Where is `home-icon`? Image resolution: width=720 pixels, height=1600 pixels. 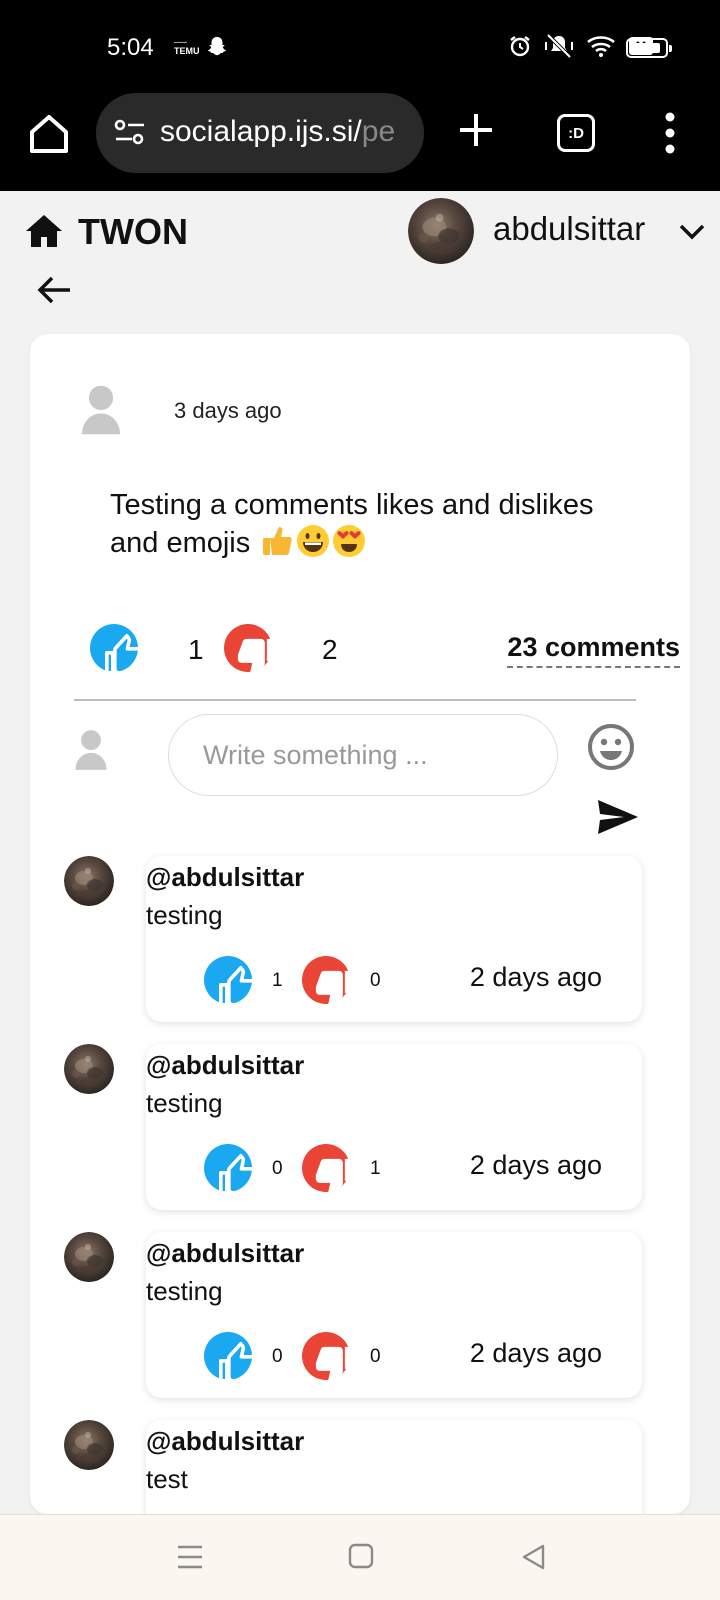 home-icon is located at coordinates (44, 231).